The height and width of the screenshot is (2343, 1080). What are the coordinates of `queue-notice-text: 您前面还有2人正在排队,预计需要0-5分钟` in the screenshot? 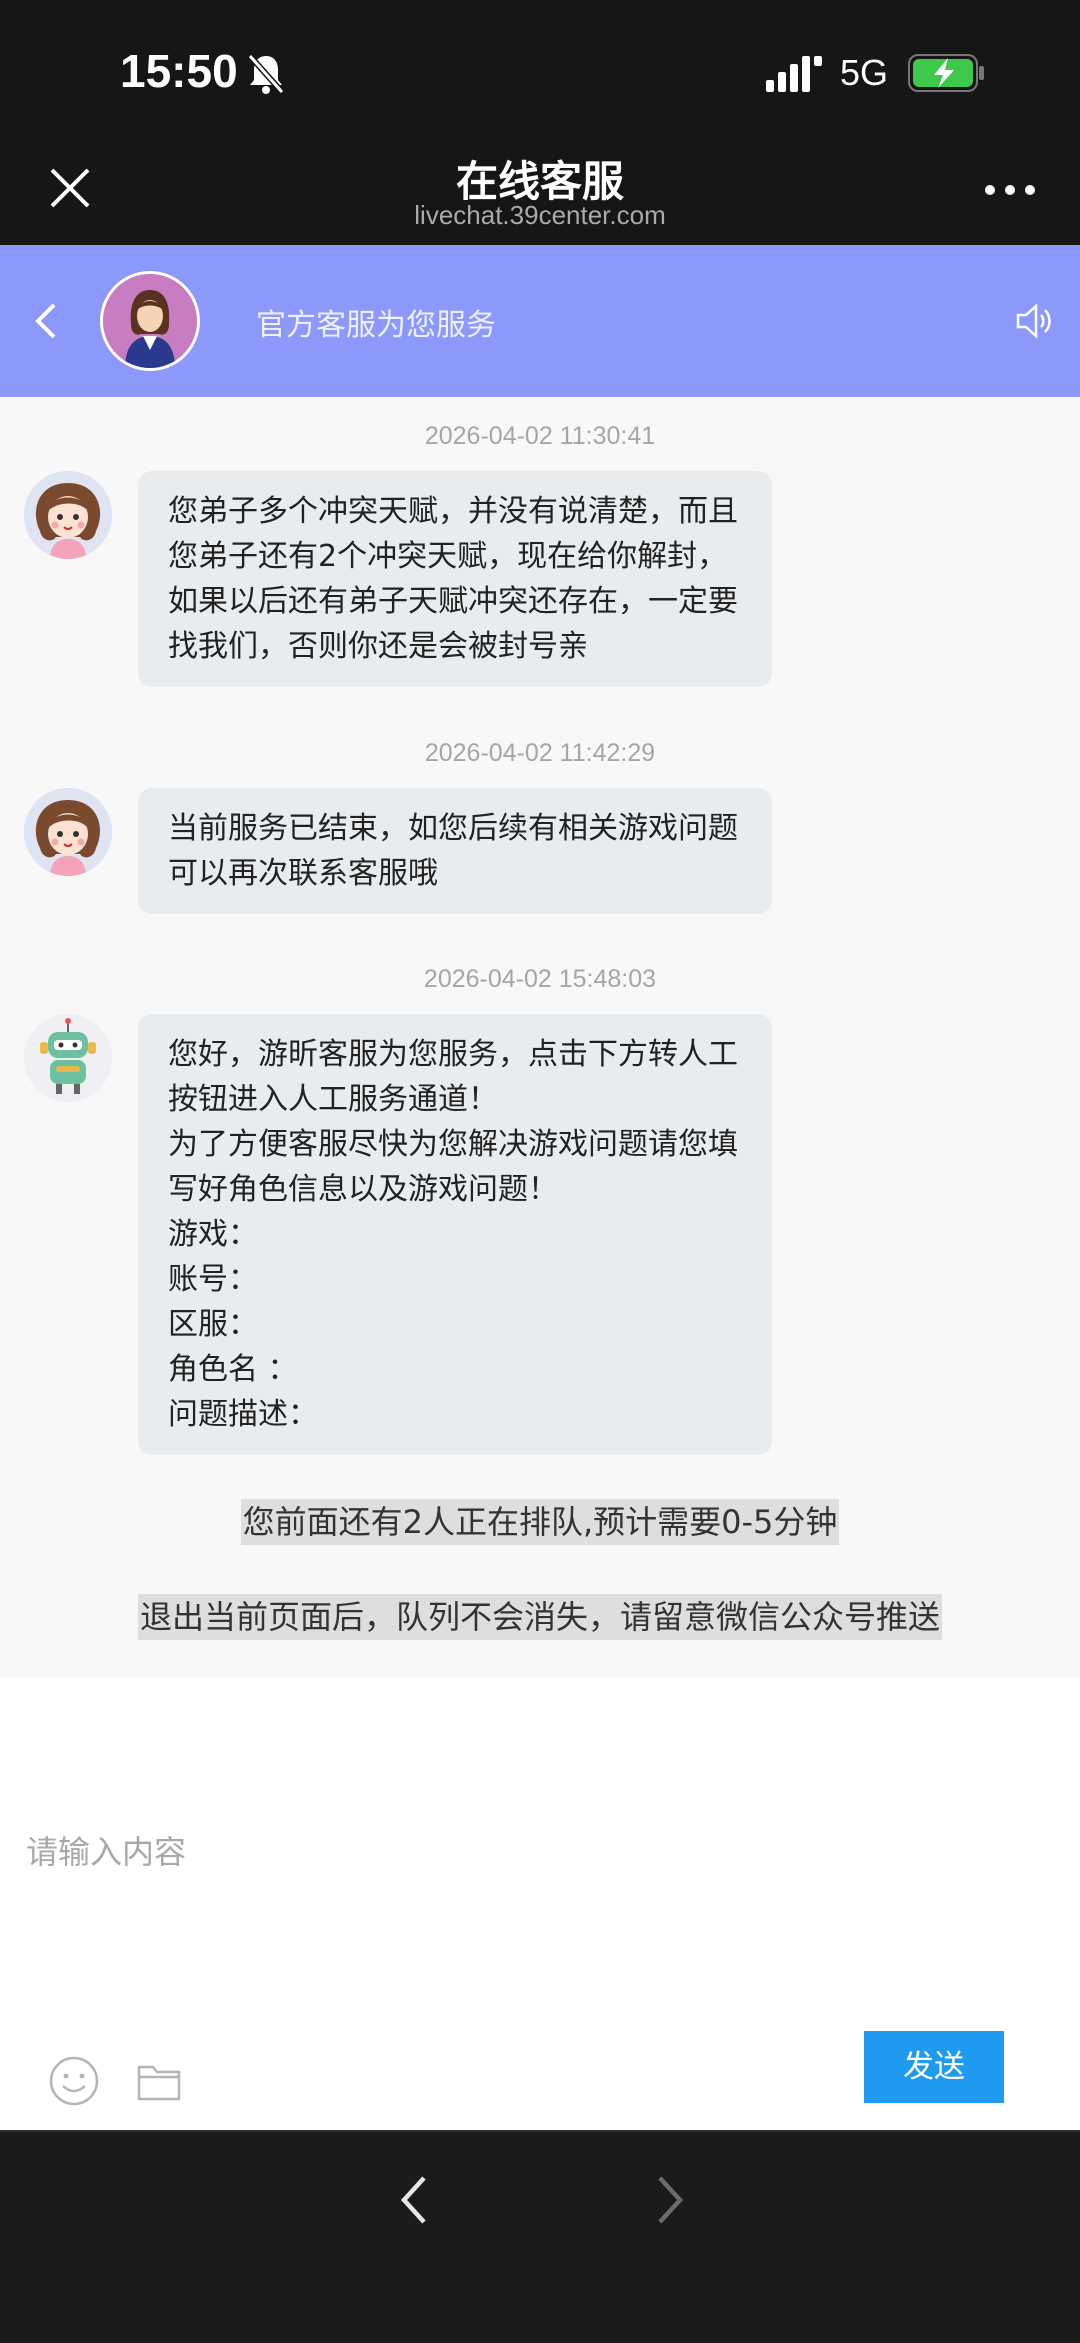 It's located at (540, 1522).